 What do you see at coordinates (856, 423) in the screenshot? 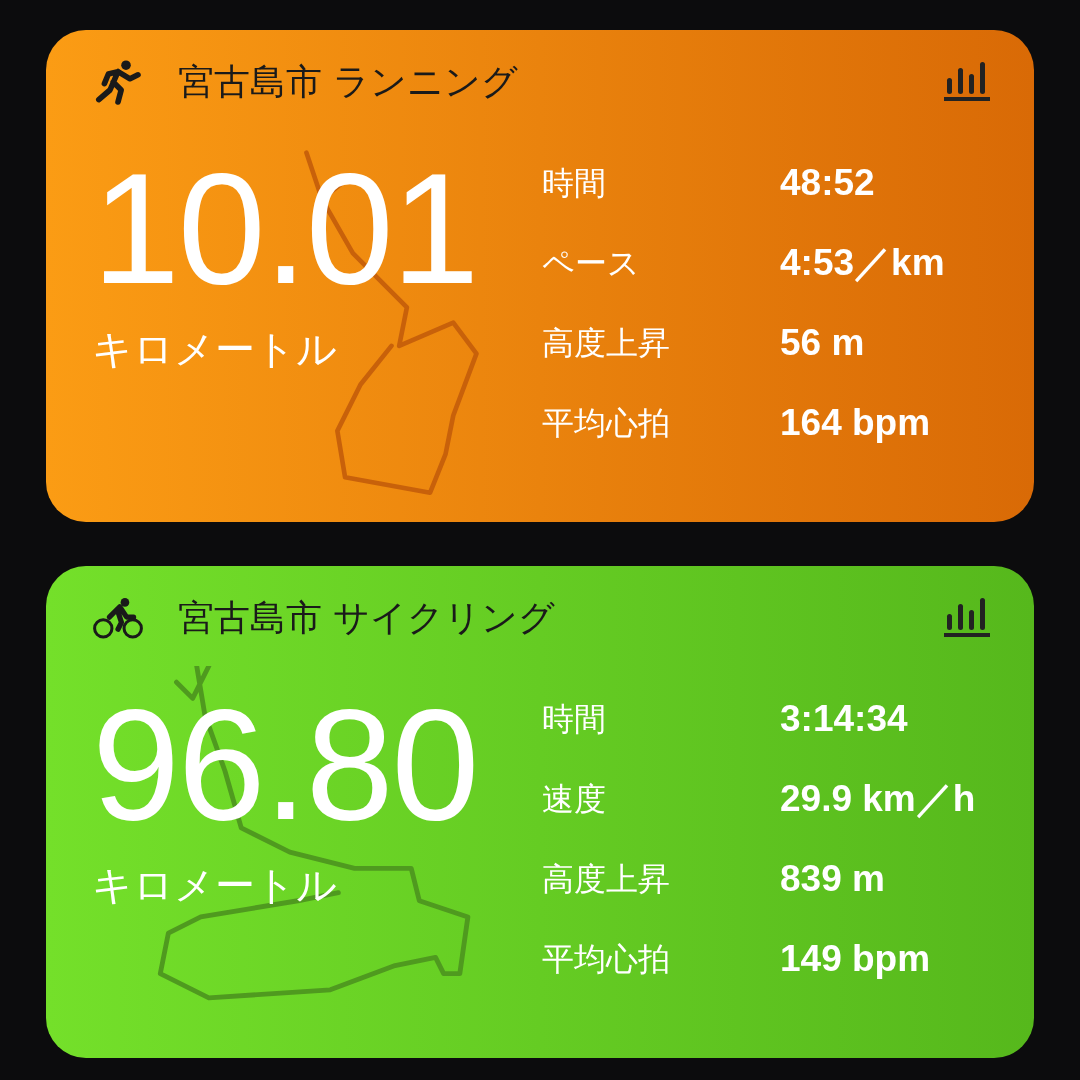
I see `stat-value: 164 bpm` at bounding box center [856, 423].